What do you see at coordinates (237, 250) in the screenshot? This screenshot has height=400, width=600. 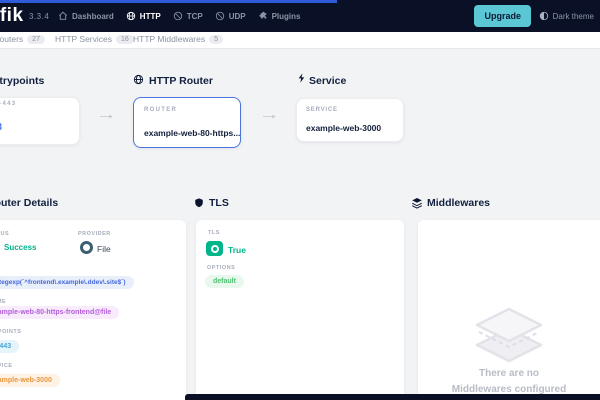 I see `tls-value: True` at bounding box center [237, 250].